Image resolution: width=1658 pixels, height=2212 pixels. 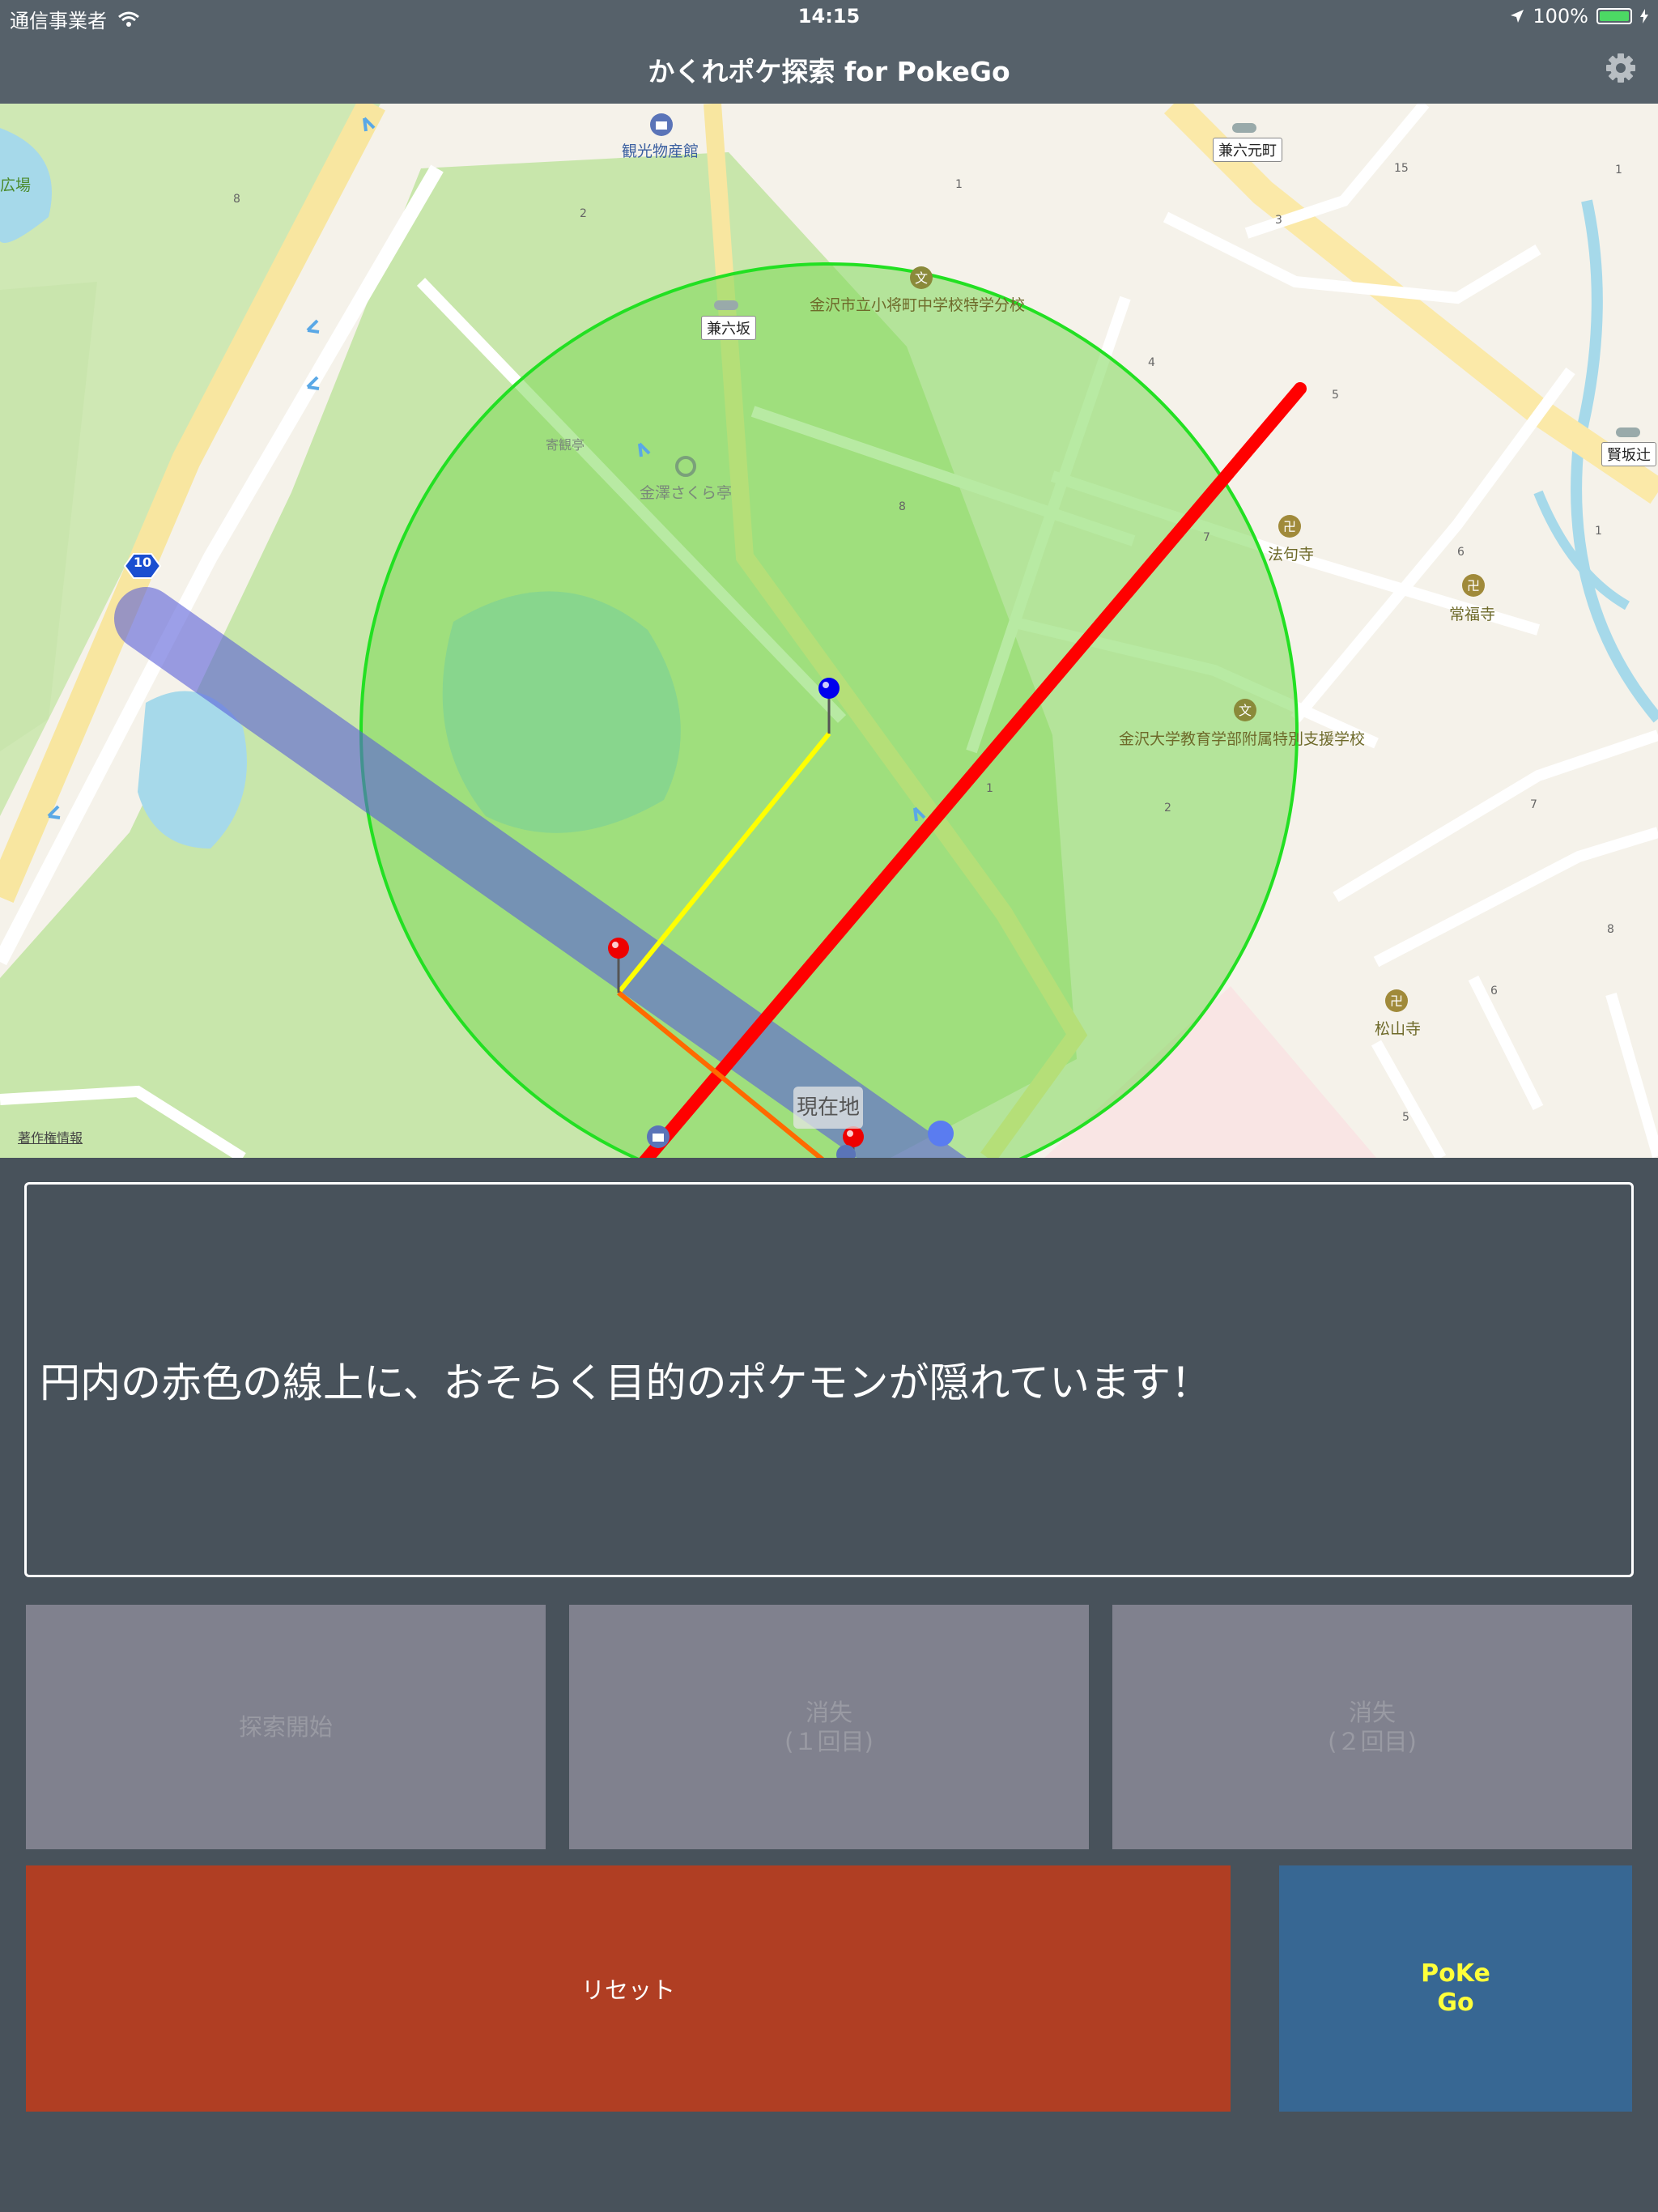 I want to click on pokego-button: PoKe Go, so click(x=1455, y=1989).